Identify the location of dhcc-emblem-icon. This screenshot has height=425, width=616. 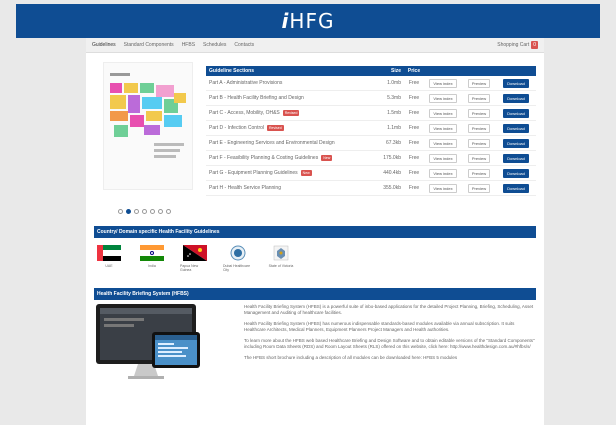
(238, 253).